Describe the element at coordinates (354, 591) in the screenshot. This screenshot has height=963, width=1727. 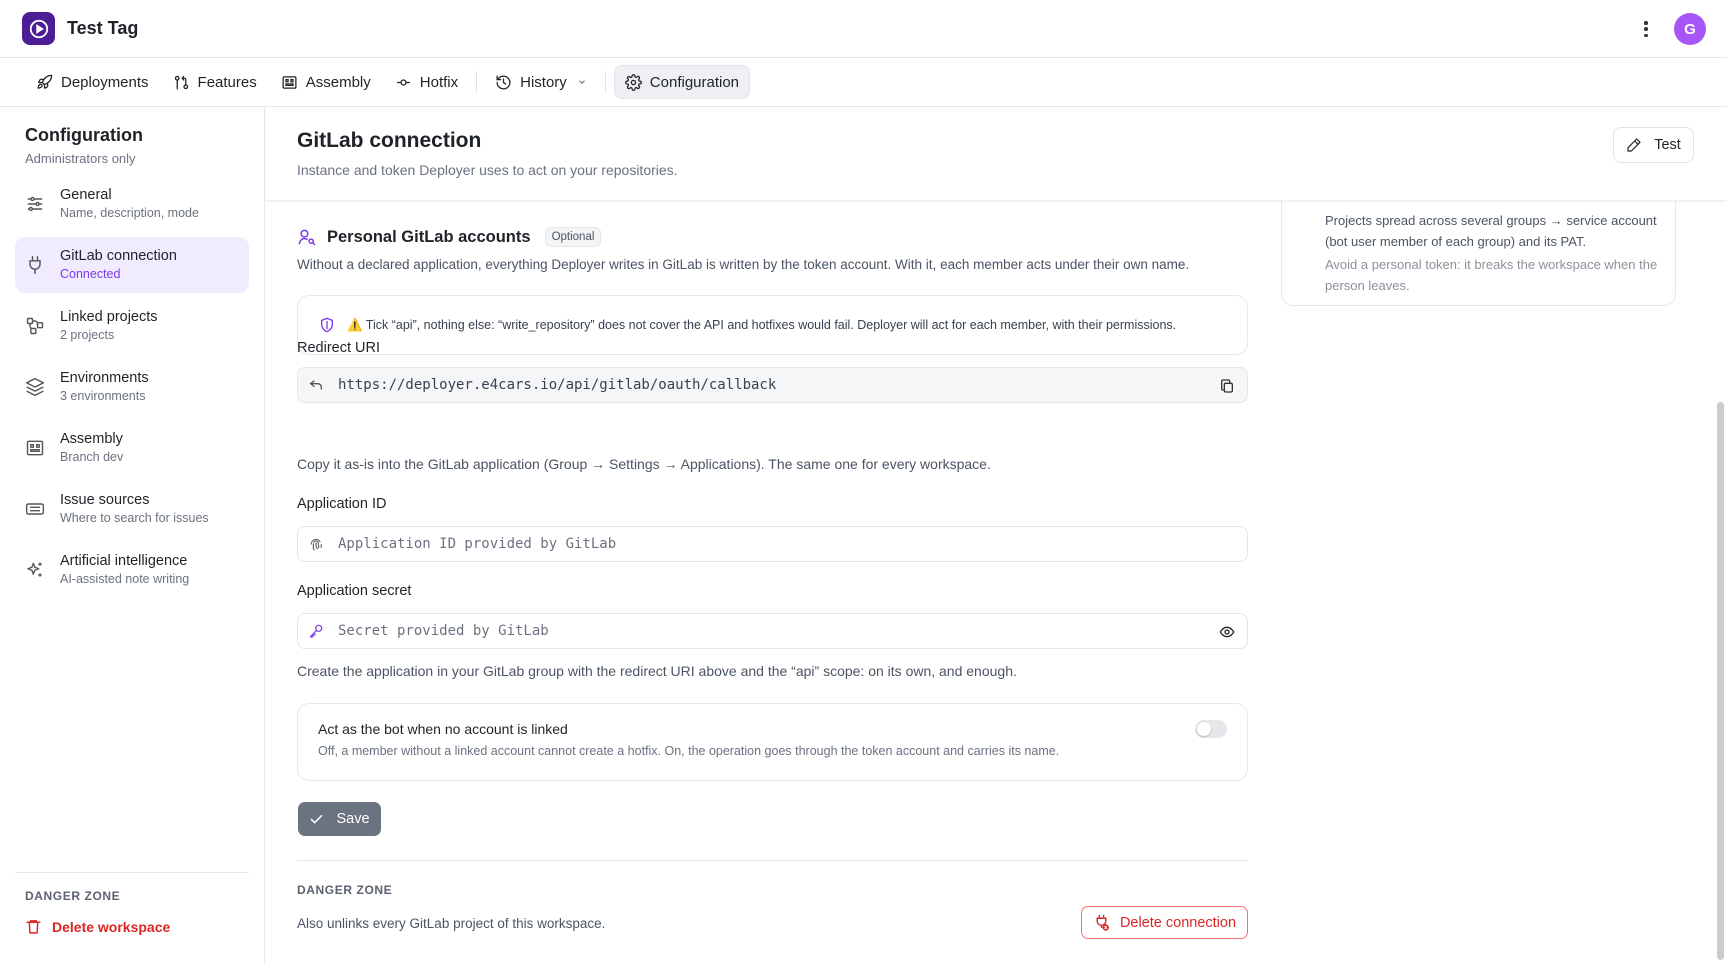
I see `application-secret-label: Application secret` at that location.